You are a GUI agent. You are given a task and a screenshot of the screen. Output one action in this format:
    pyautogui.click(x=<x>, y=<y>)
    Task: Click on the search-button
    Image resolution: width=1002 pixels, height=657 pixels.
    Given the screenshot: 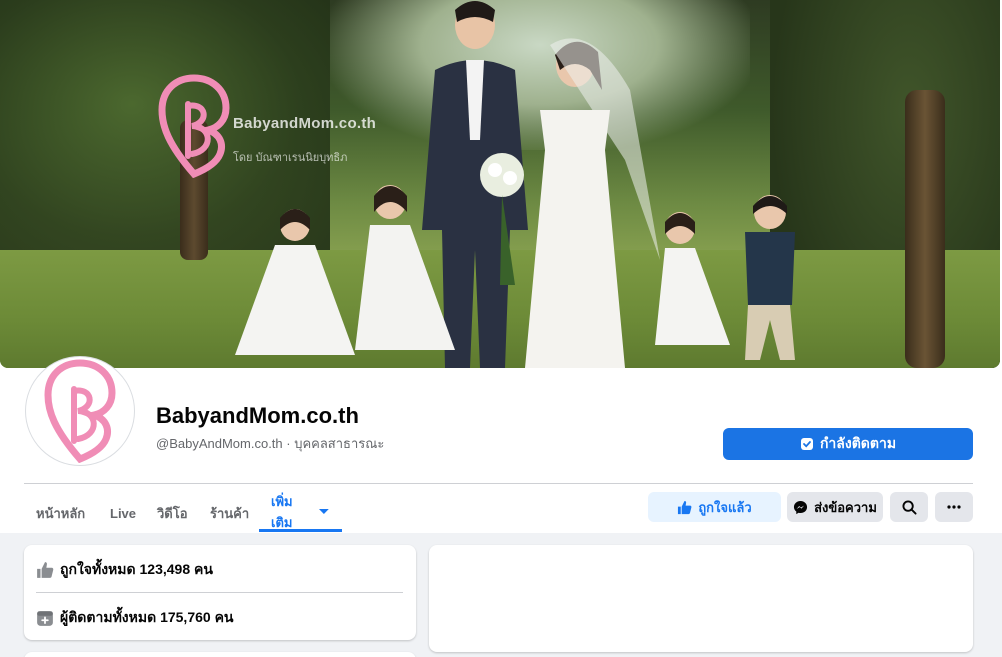 What is the action you would take?
    pyautogui.click(x=909, y=507)
    